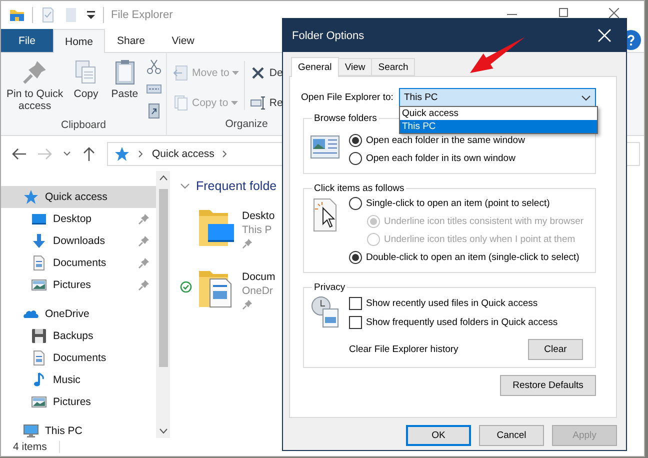 Image resolution: width=648 pixels, height=458 pixels. What do you see at coordinates (355, 67) in the screenshot?
I see `dialog-tab: View` at bounding box center [355, 67].